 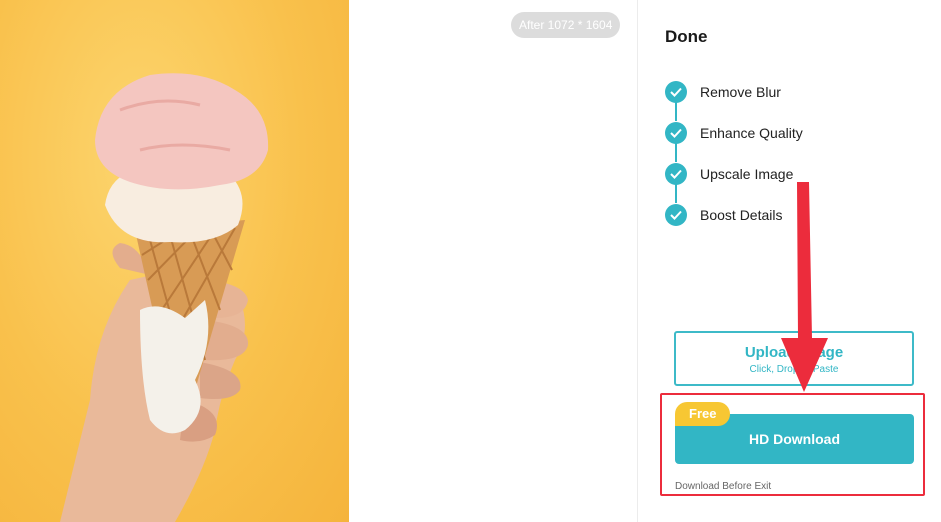 I want to click on free-badge: Free, so click(x=703, y=414).